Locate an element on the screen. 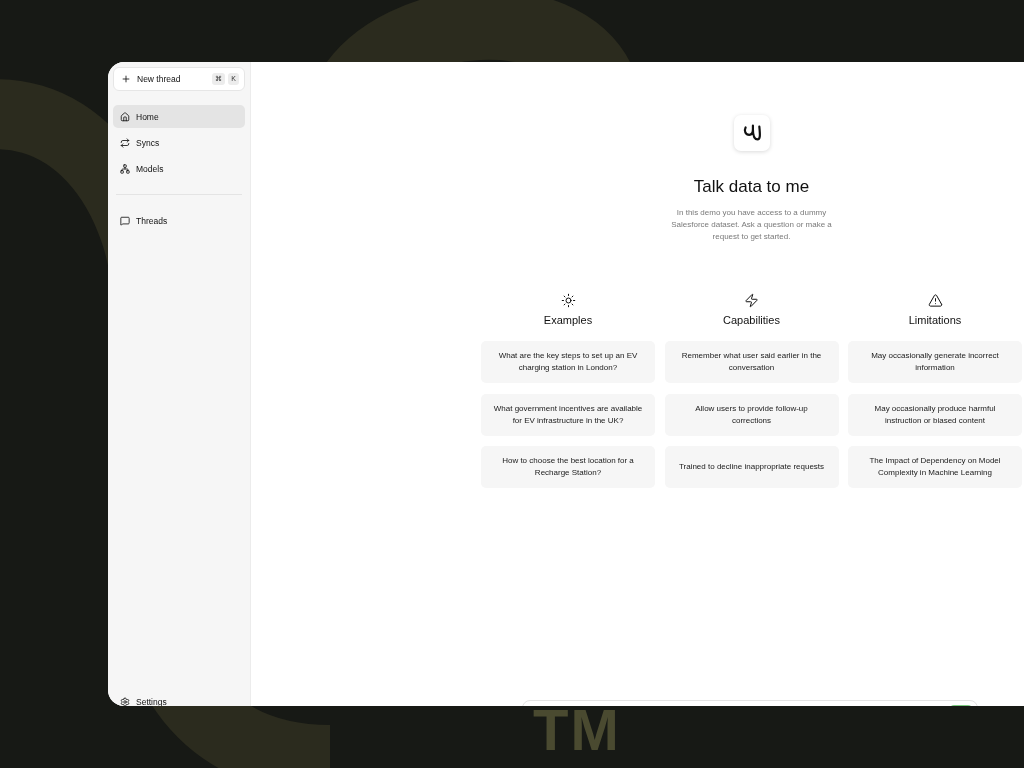 The image size is (1024, 768). sidebar-item: Models is located at coordinates (179, 168).